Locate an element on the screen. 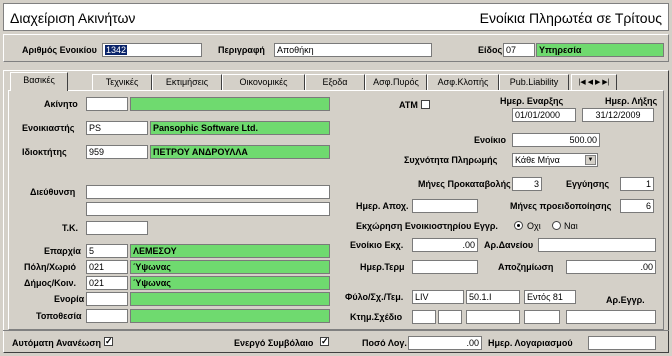  start-date-label: Ημερ. Εναρξης is located at coordinates (532, 101).